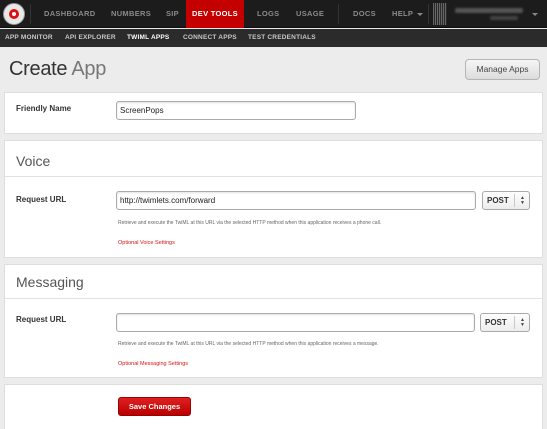  I want to click on account-name-redacted, so click(489, 10).